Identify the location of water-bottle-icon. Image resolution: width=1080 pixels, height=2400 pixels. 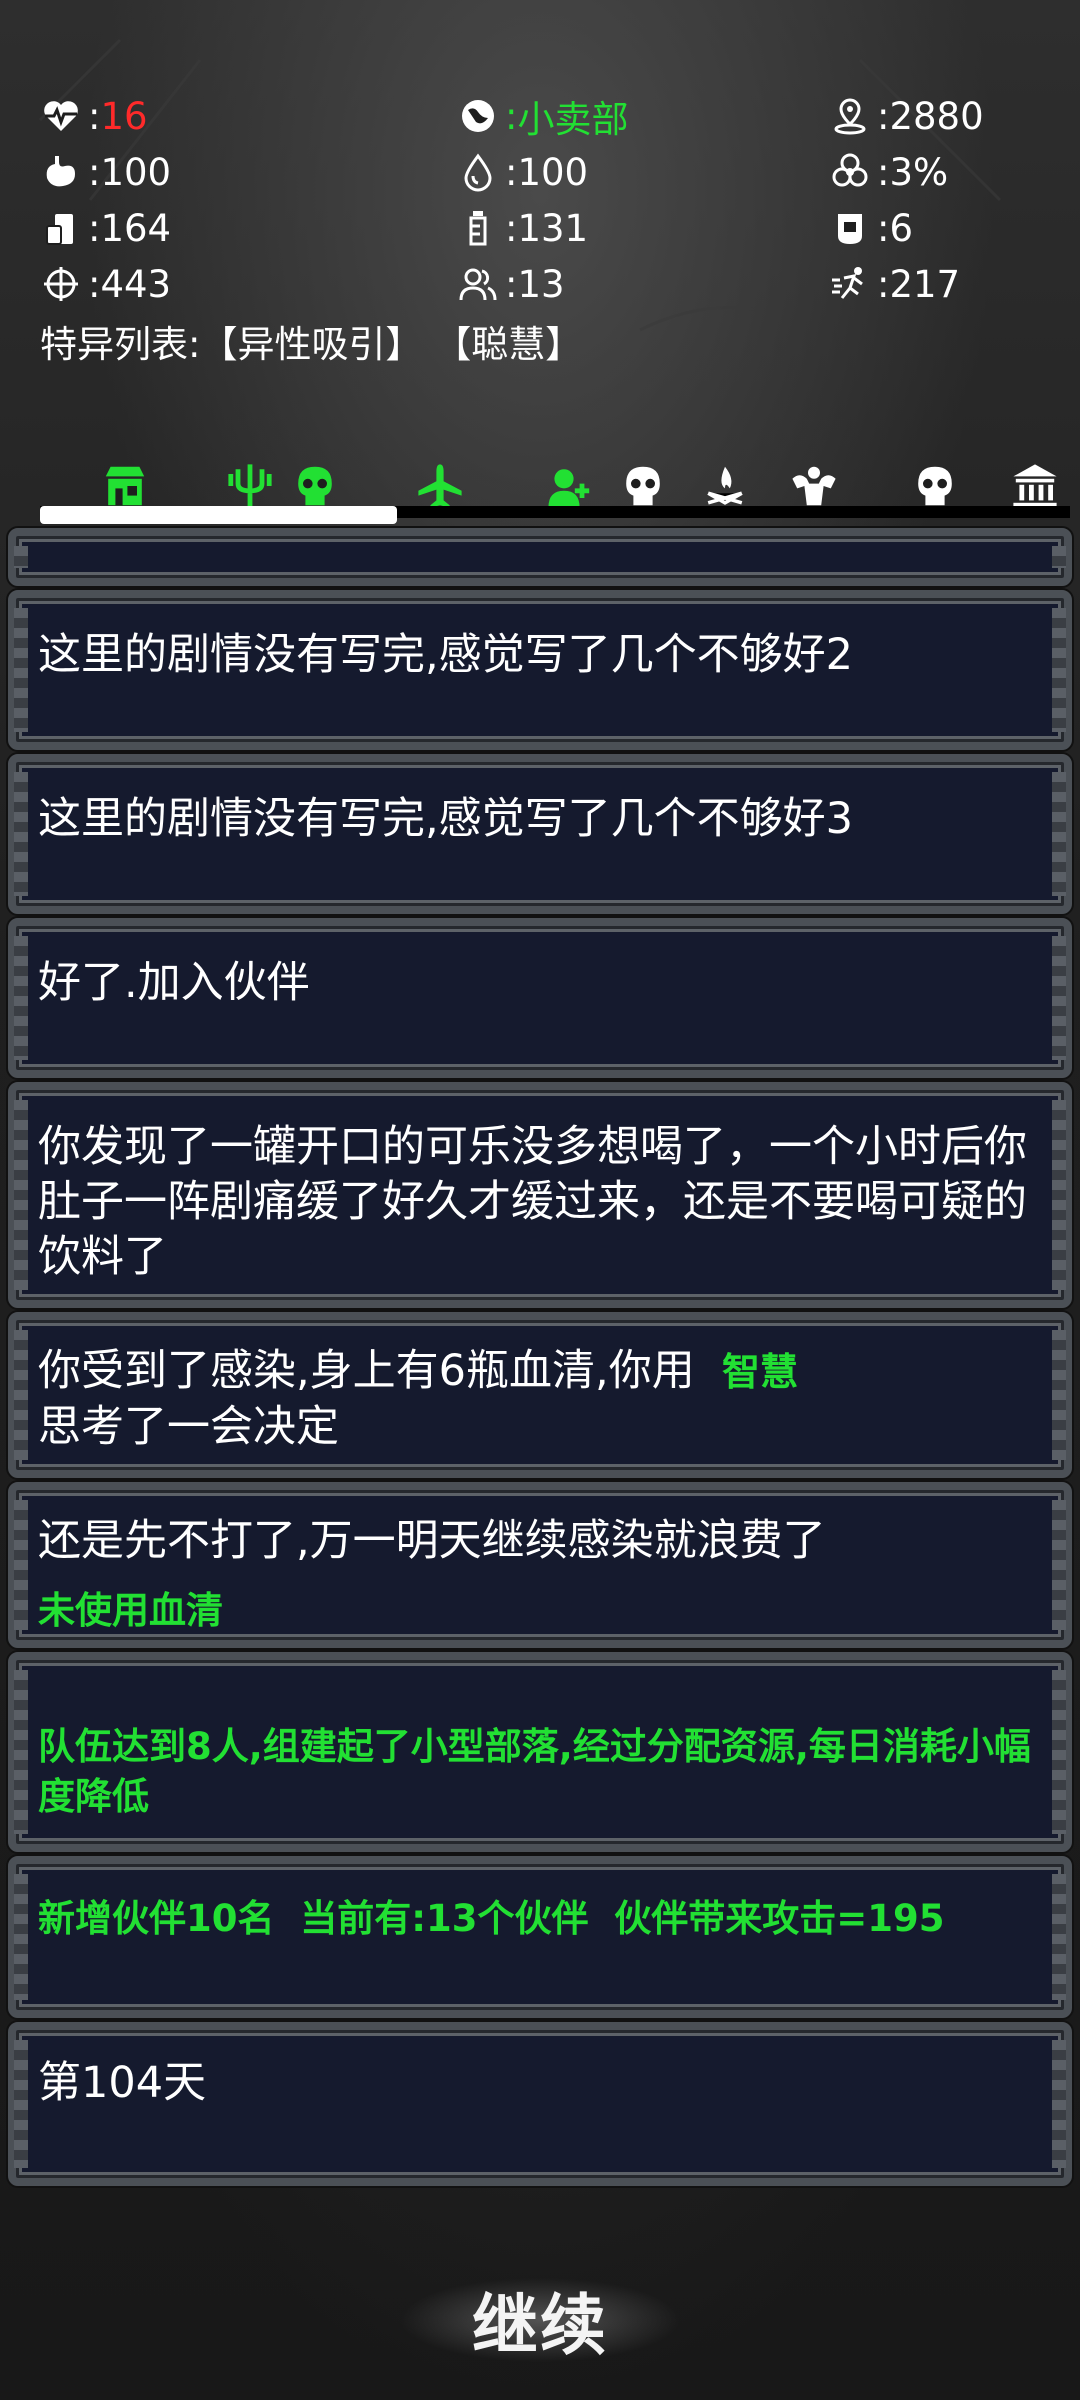
(478, 228).